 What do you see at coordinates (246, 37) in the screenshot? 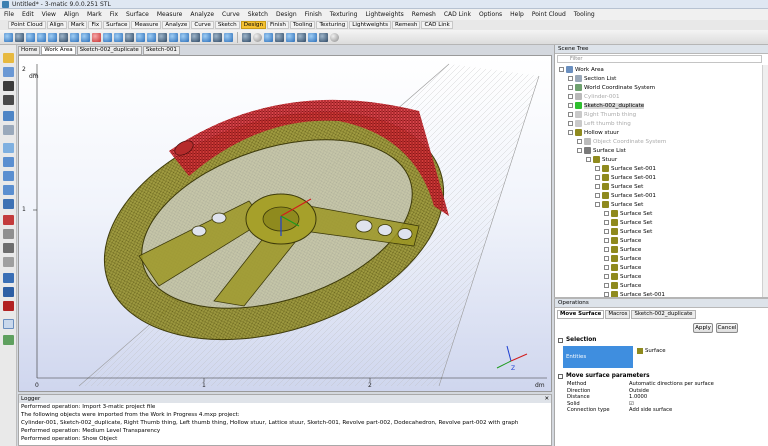
I see `pointer-icon` at bounding box center [246, 37].